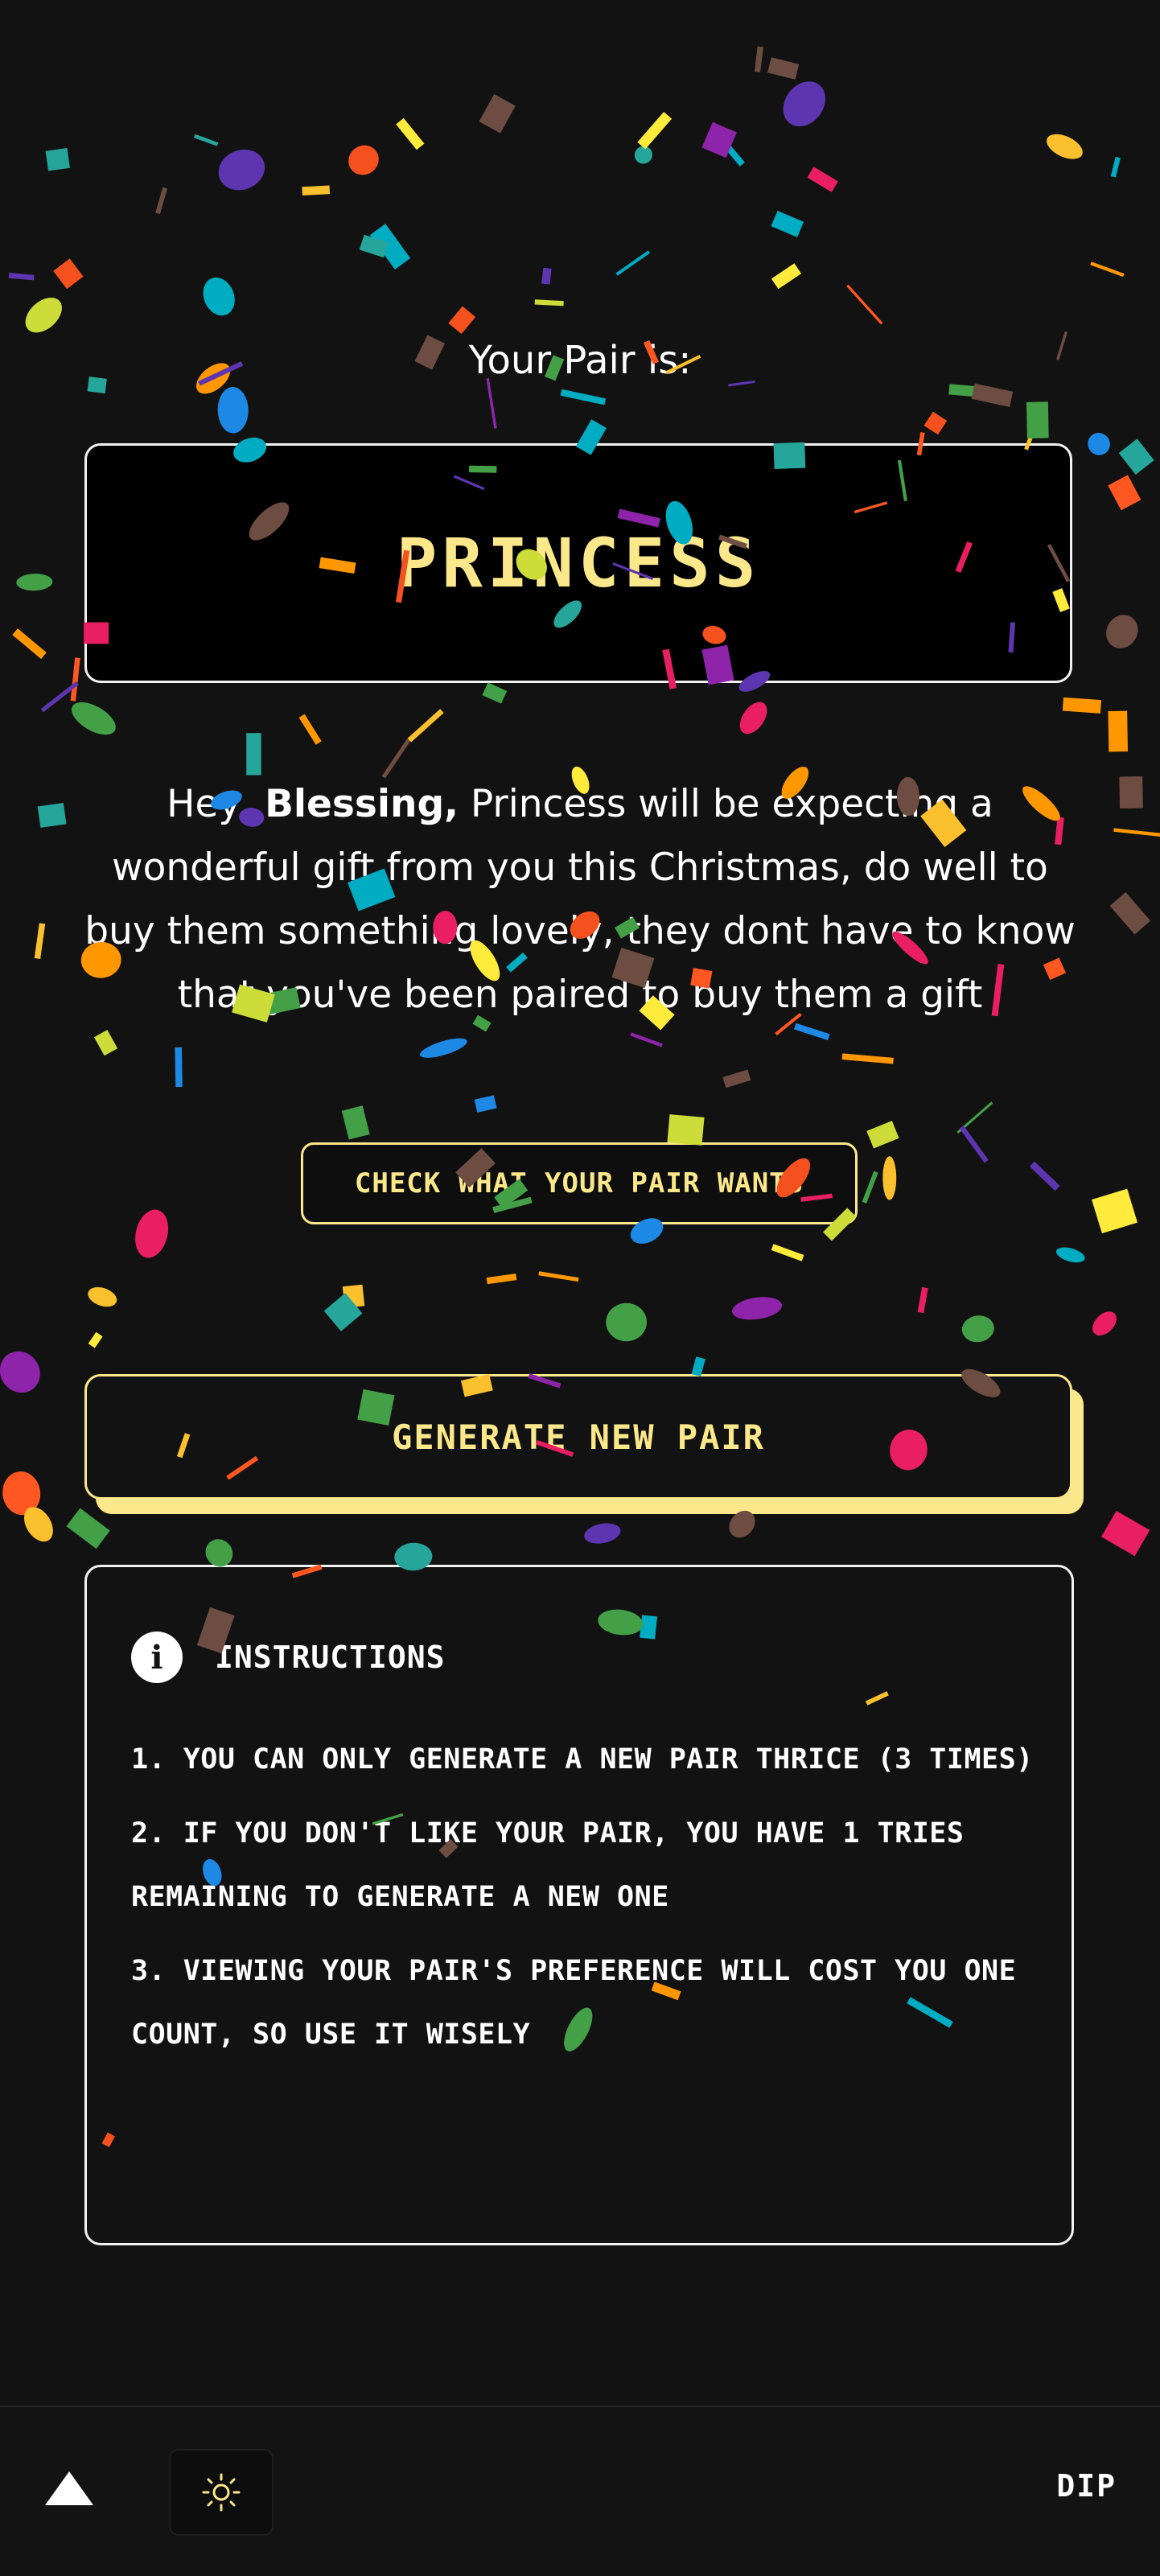 This screenshot has height=2576, width=1160. I want to click on check-pair-wants-button: CHECK WHAT YOUR PAIR WANTS, so click(579, 1183).